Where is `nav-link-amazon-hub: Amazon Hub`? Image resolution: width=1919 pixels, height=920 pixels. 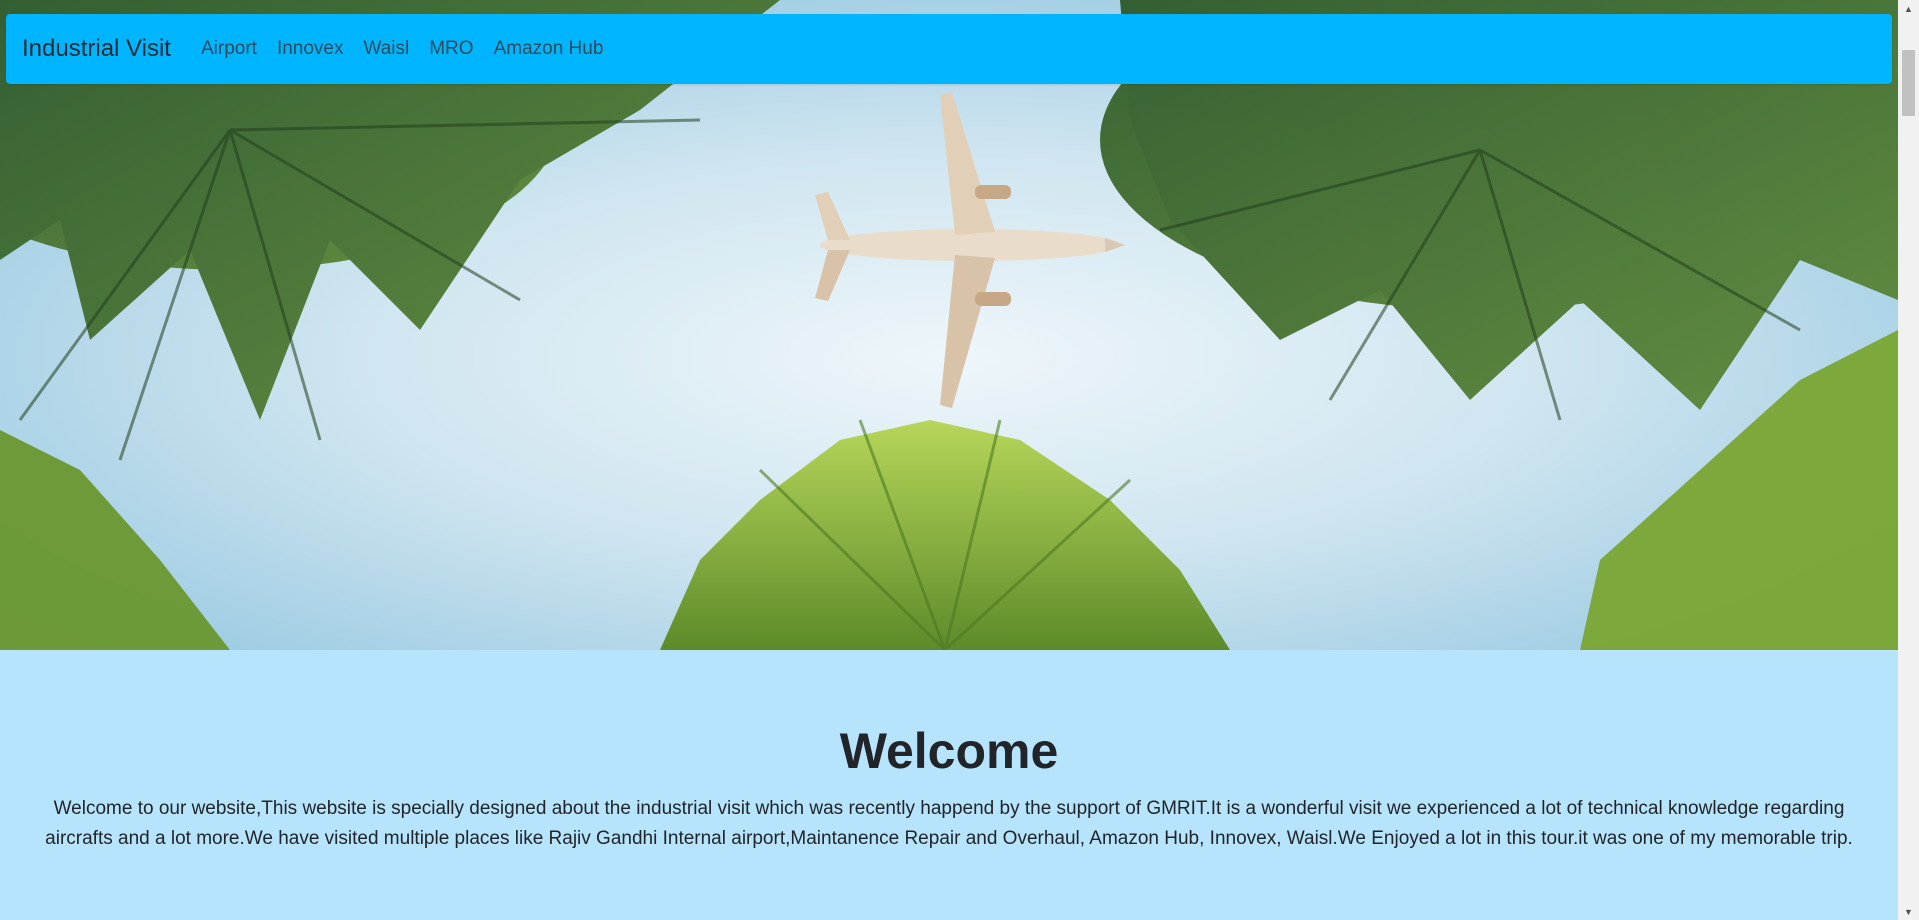 nav-link-amazon-hub: Amazon Hub is located at coordinates (549, 49).